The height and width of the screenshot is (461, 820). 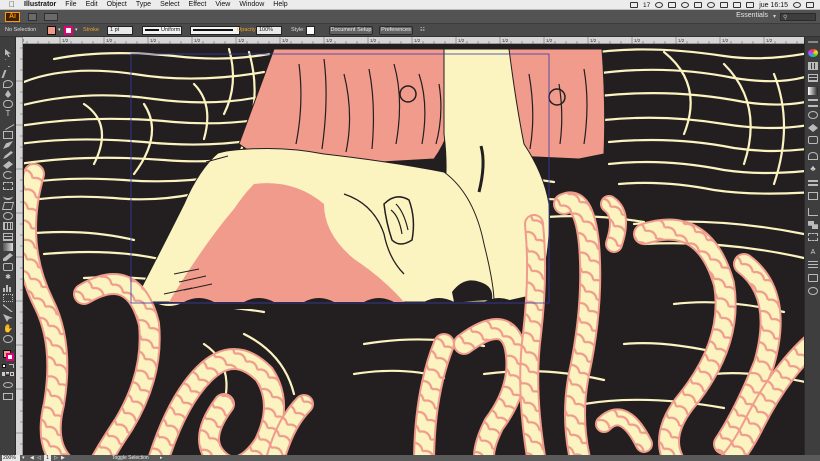 What do you see at coordinates (198, 4) in the screenshot?
I see `menu-effect: Effect` at bounding box center [198, 4].